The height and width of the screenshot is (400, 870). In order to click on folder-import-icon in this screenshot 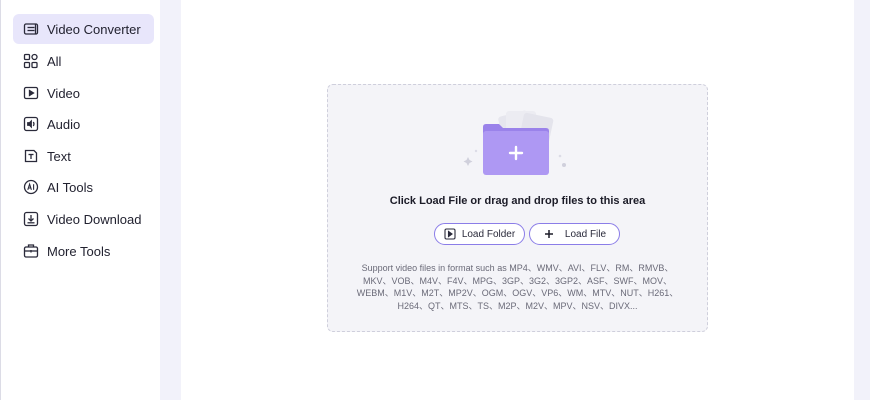, I will do `click(450, 234)`.